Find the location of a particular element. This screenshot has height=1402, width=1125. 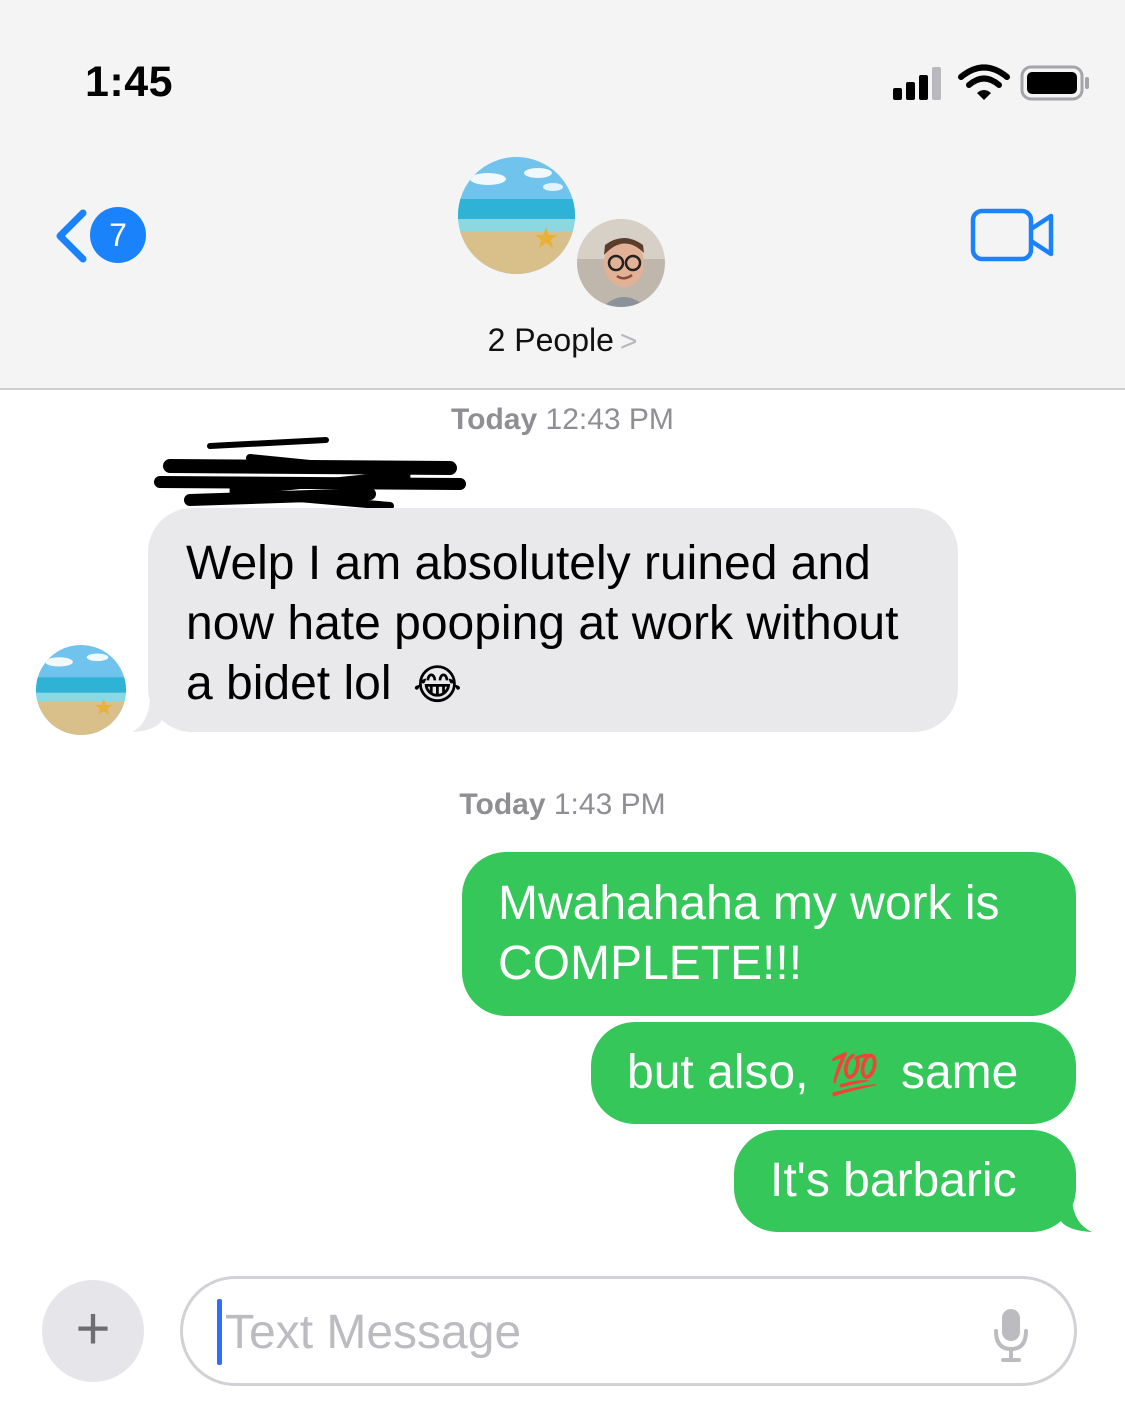

group-avatar-person is located at coordinates (621, 263).